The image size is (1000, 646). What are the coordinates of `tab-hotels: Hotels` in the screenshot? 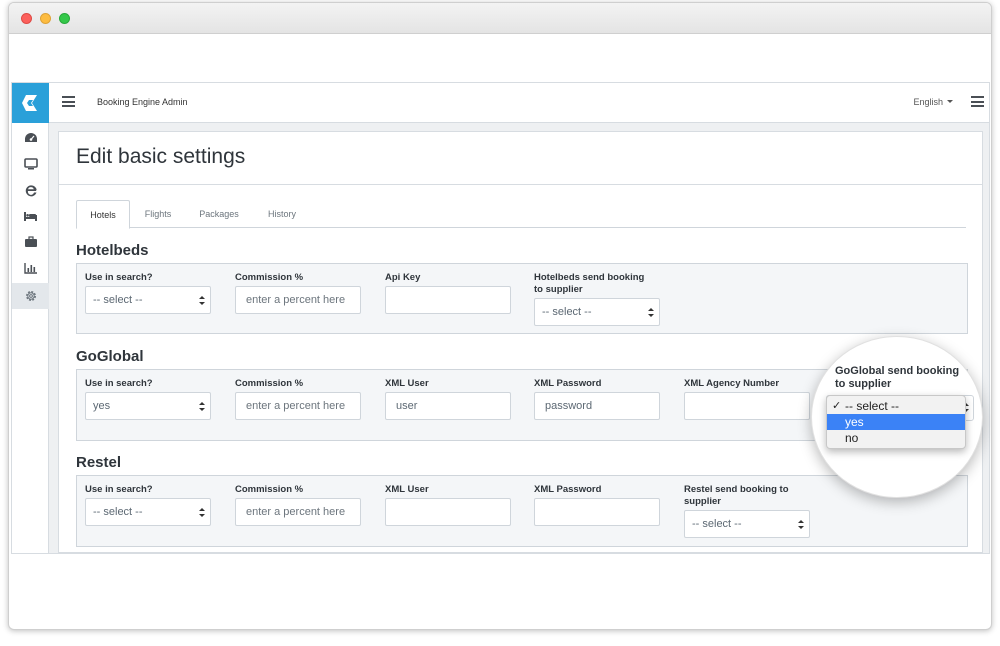 It's located at (103, 214).